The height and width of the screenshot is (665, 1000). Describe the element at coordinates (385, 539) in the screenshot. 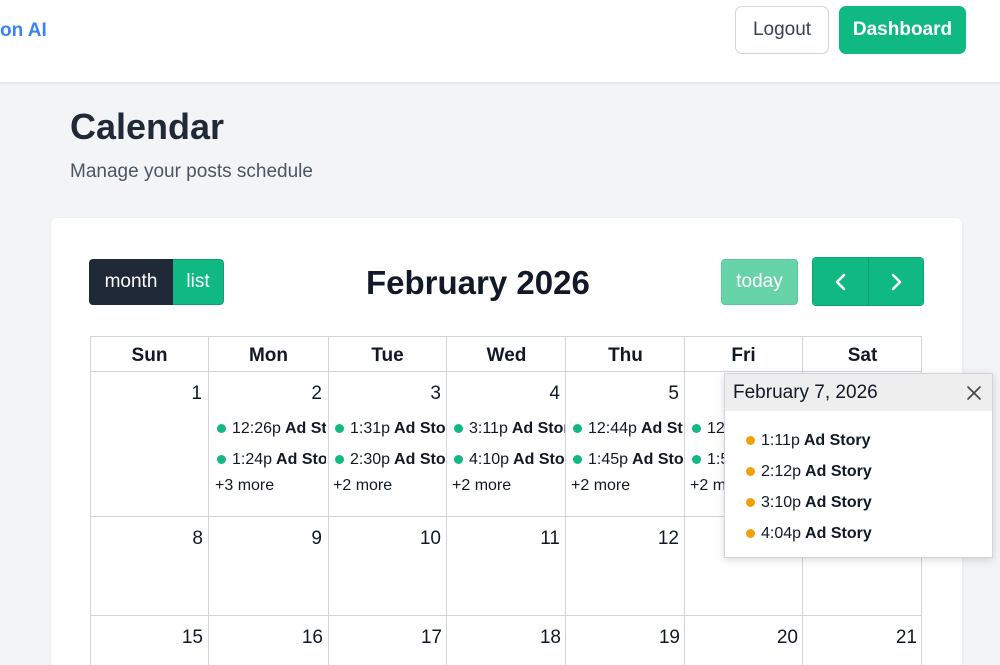

I see `day-number: 10` at that location.